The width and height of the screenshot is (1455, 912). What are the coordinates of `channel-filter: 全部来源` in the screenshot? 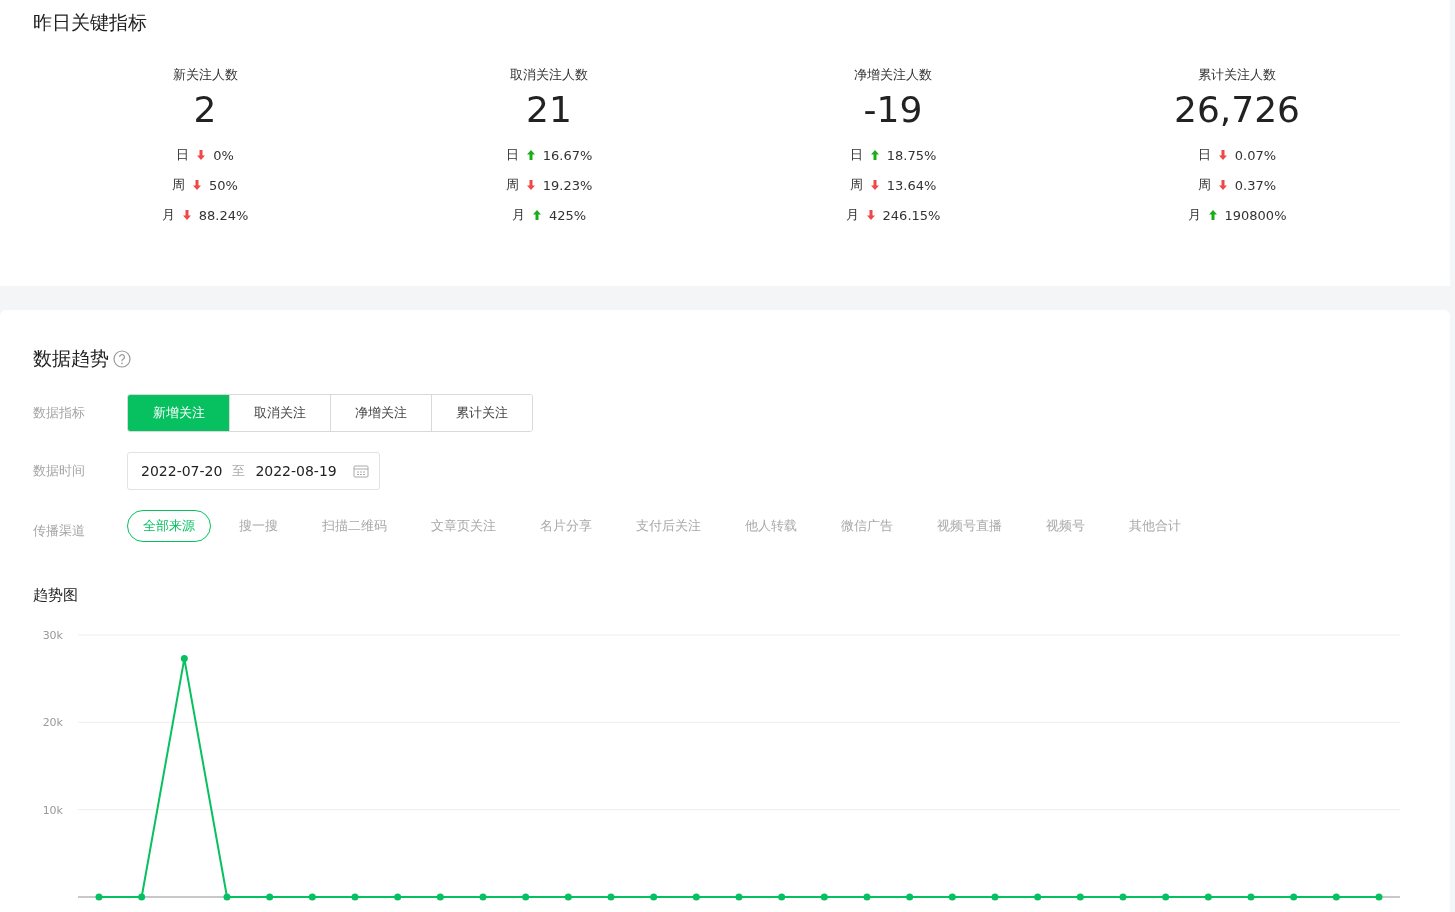 It's located at (169, 526).